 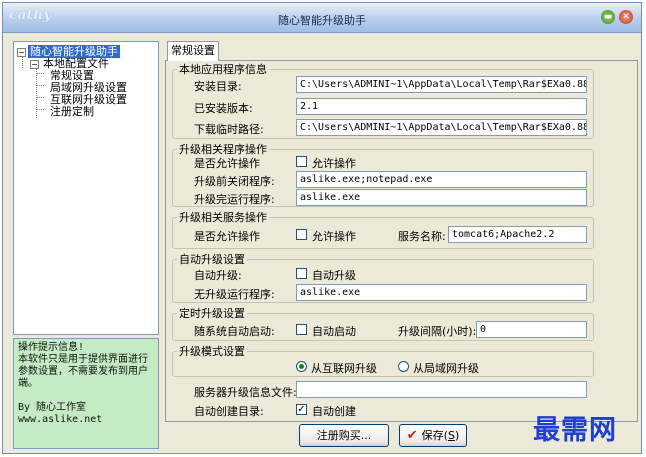 I want to click on mode-lan-radio, so click(x=403, y=366).